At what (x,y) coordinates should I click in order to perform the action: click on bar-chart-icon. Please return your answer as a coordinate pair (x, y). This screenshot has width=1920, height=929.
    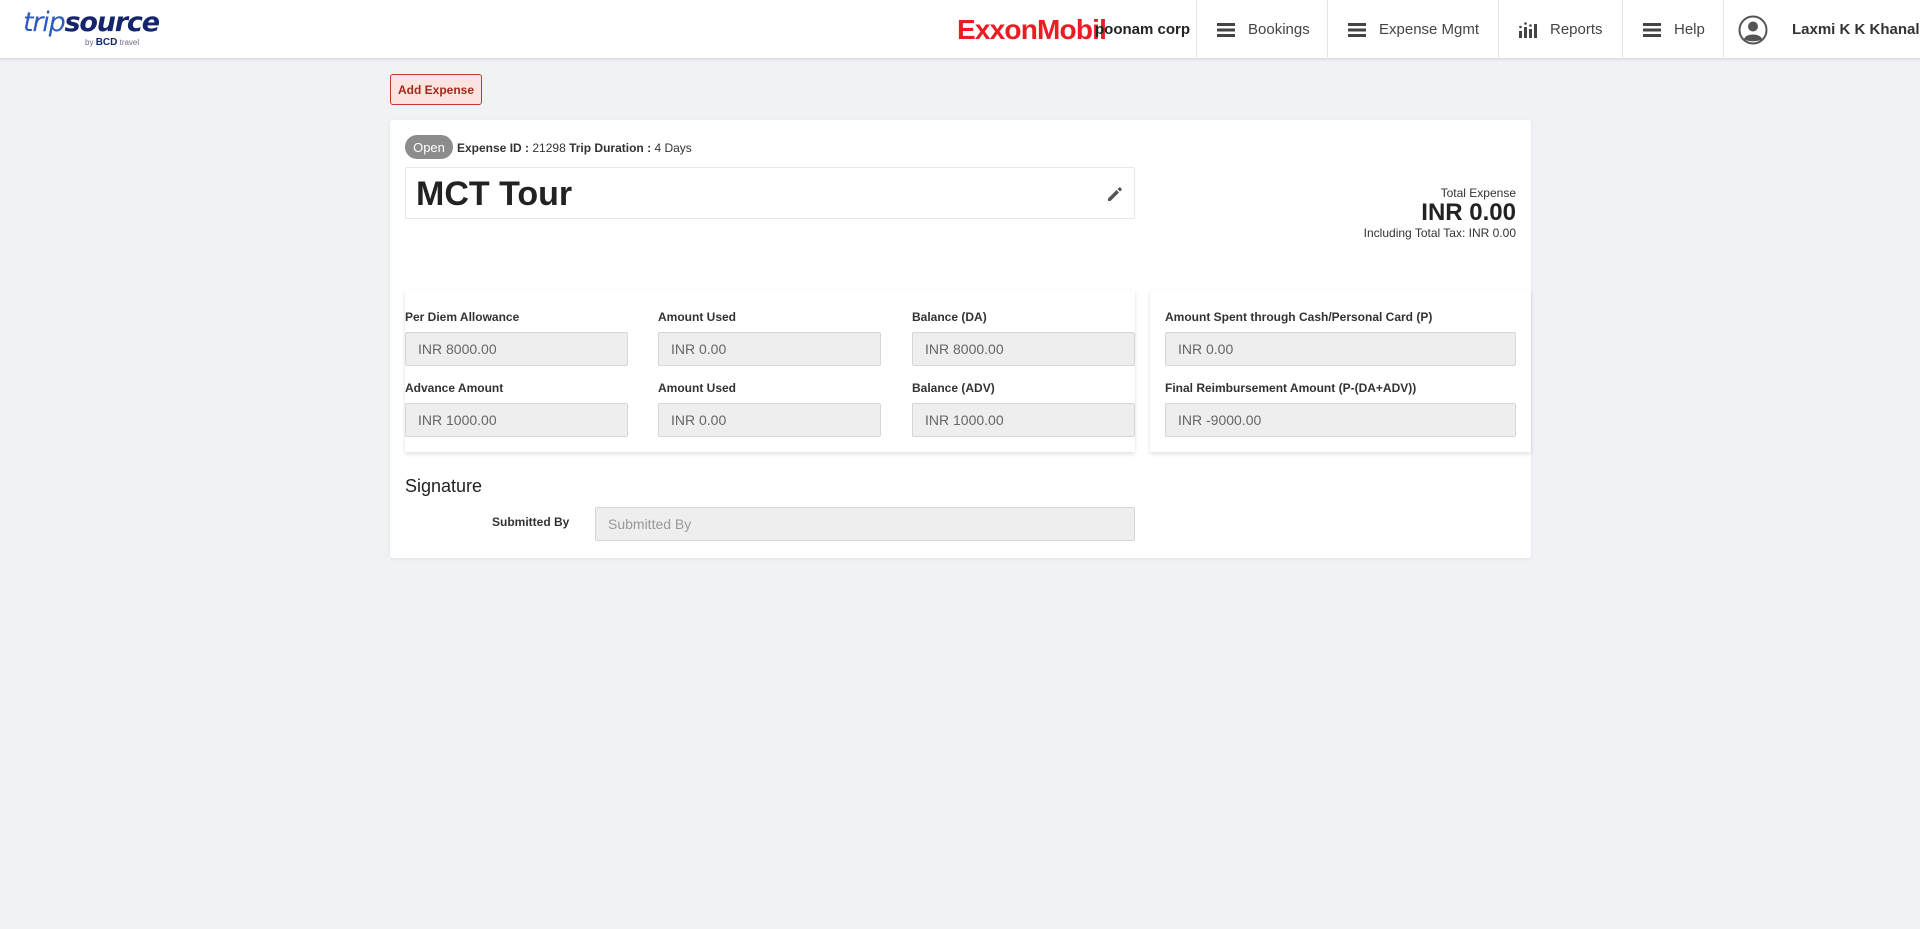
    Looking at the image, I should click on (1528, 29).